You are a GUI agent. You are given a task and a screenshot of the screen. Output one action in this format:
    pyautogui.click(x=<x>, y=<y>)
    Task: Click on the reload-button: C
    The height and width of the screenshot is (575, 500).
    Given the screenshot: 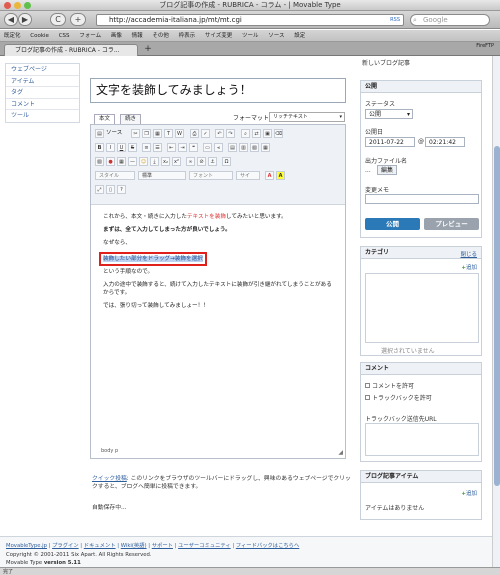 What is the action you would take?
    pyautogui.click(x=58, y=19)
    